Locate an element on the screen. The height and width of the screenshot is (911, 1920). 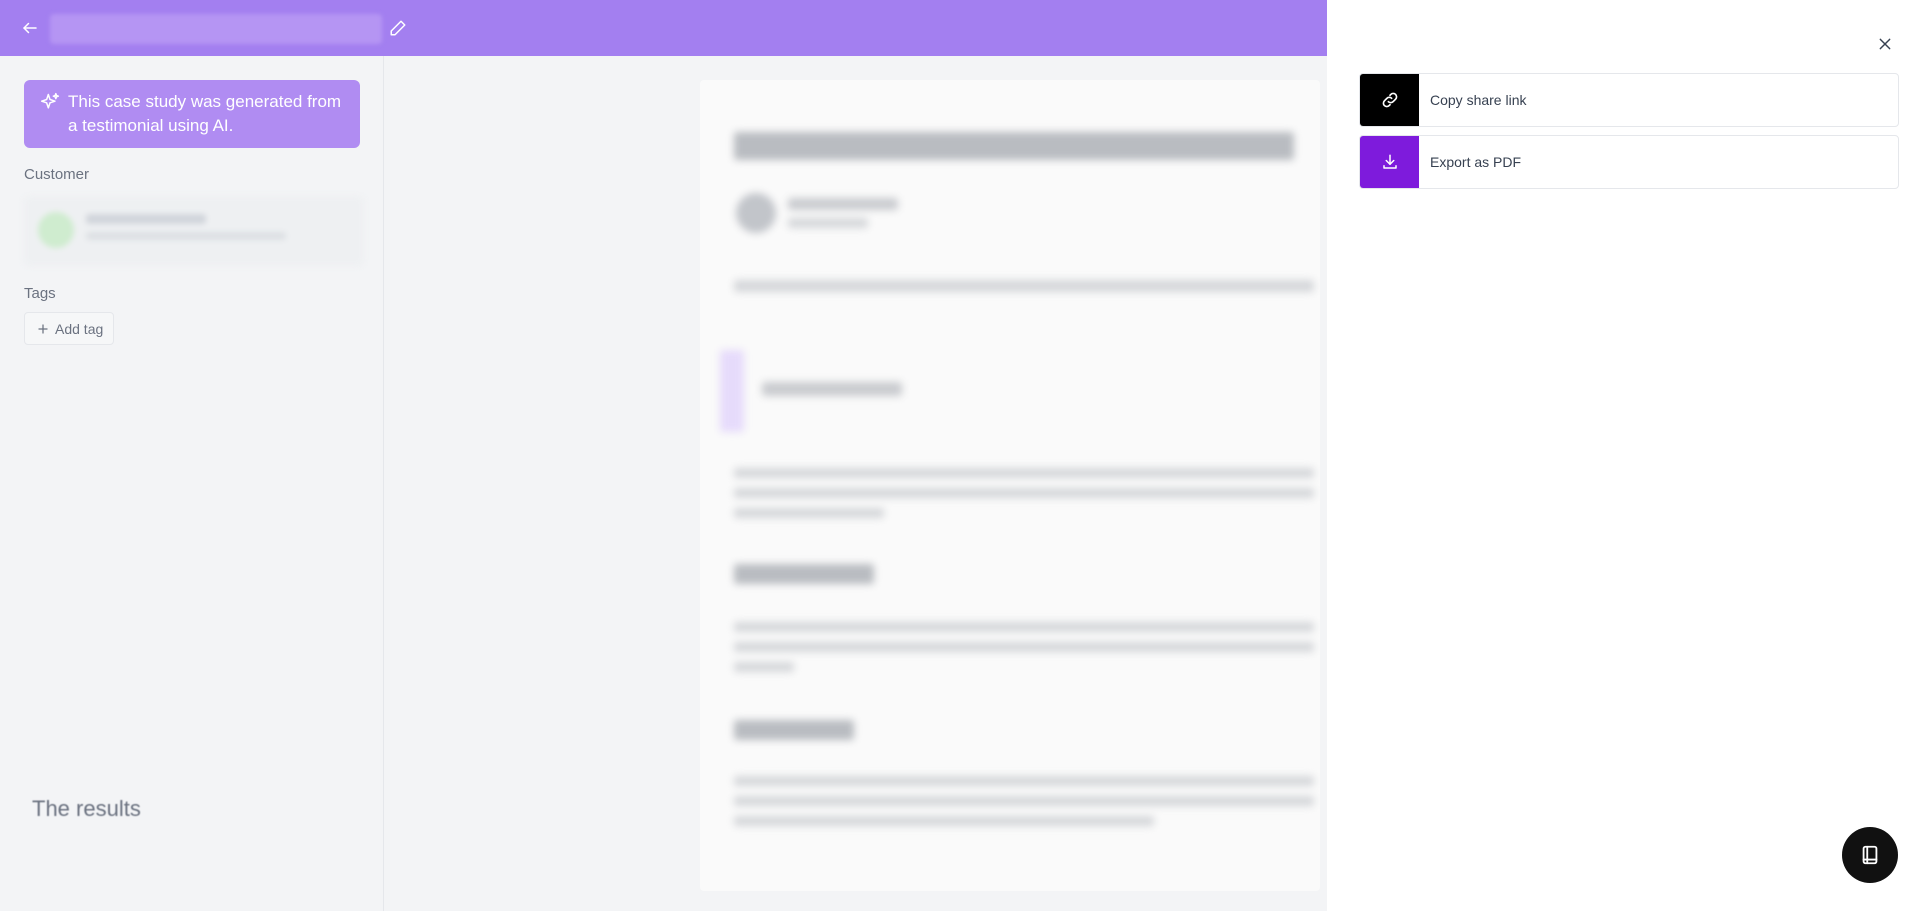
copy-share-link-label: Copy share link is located at coordinates (1478, 100).